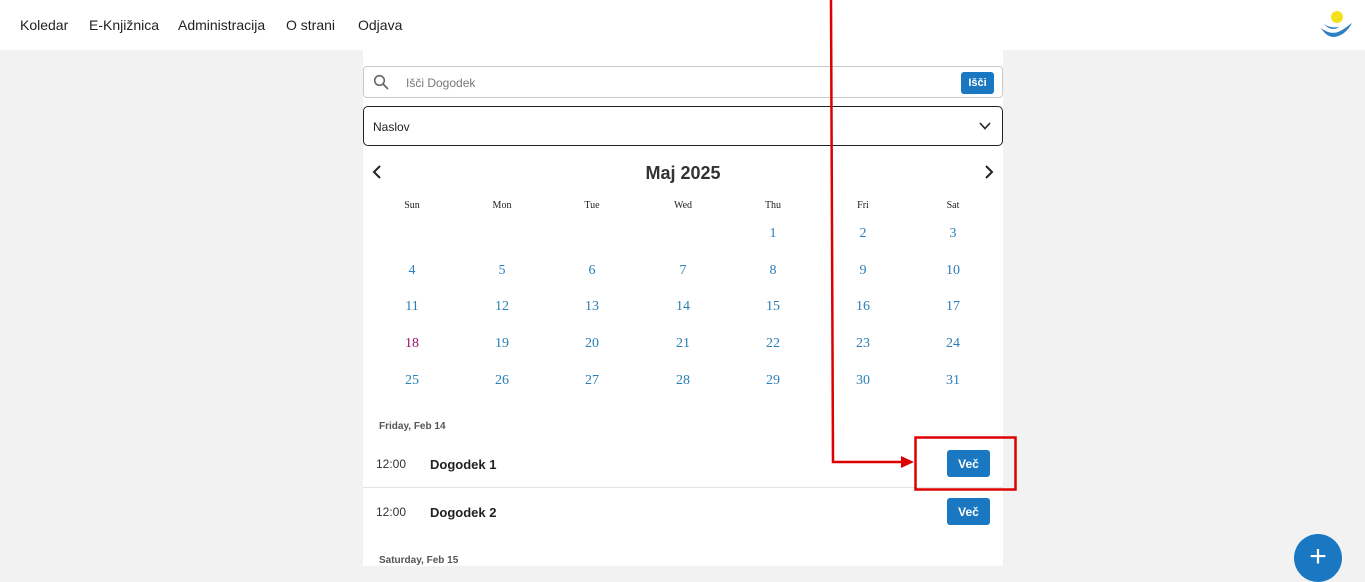 The width and height of the screenshot is (1365, 582). I want to click on calendar-day: 30, so click(863, 381).